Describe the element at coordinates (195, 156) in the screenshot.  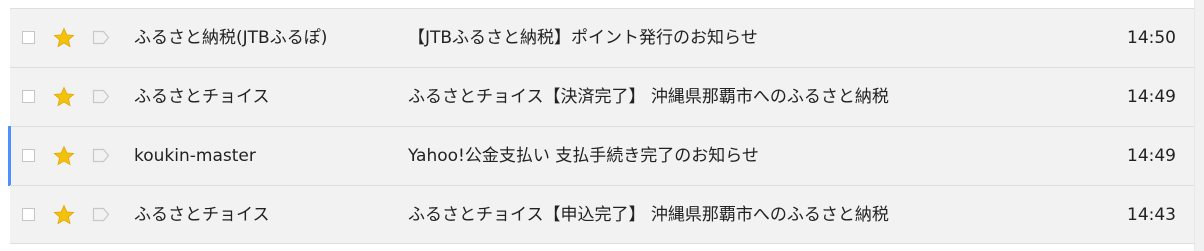
I see `email-sender: koukin-master` at that location.